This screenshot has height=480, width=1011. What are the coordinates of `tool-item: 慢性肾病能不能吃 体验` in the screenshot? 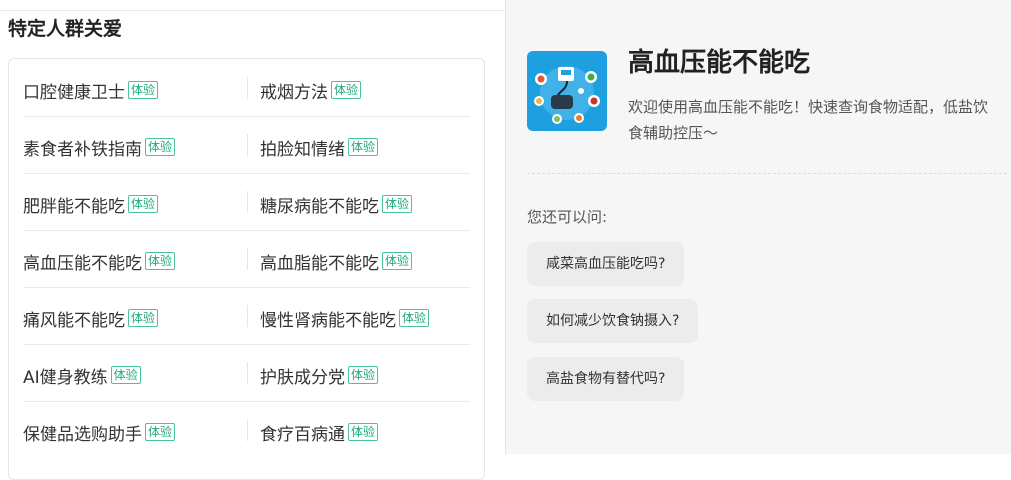 It's located at (345, 318).